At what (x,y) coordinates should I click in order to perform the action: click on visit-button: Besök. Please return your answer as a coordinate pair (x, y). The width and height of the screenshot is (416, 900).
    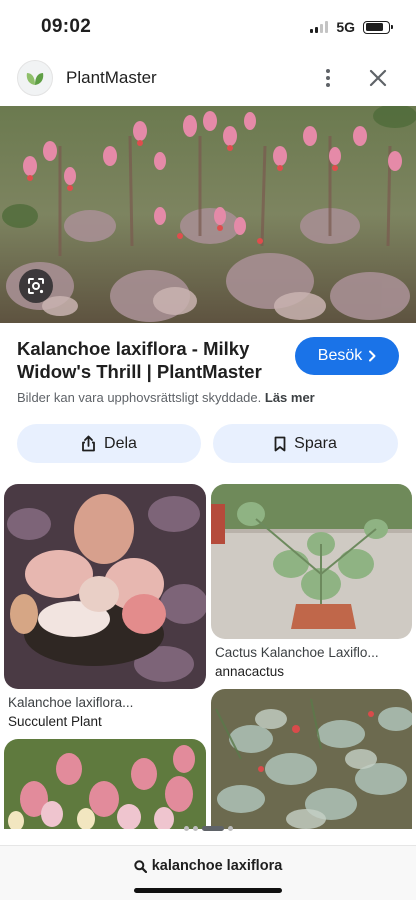
    Looking at the image, I should click on (347, 356).